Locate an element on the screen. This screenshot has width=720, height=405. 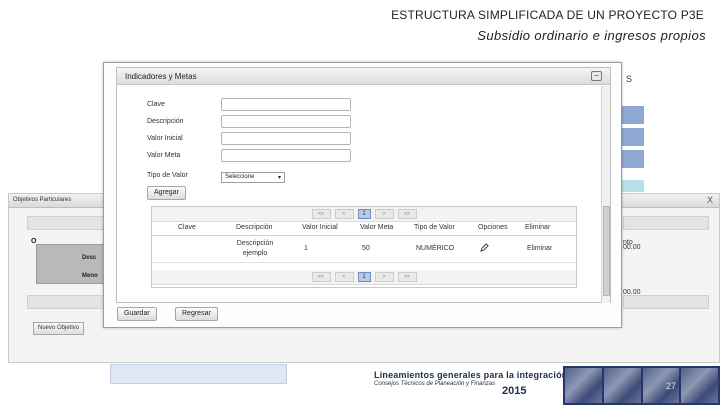
bg-right-text: 00.00 is located at coordinates (632, 247).